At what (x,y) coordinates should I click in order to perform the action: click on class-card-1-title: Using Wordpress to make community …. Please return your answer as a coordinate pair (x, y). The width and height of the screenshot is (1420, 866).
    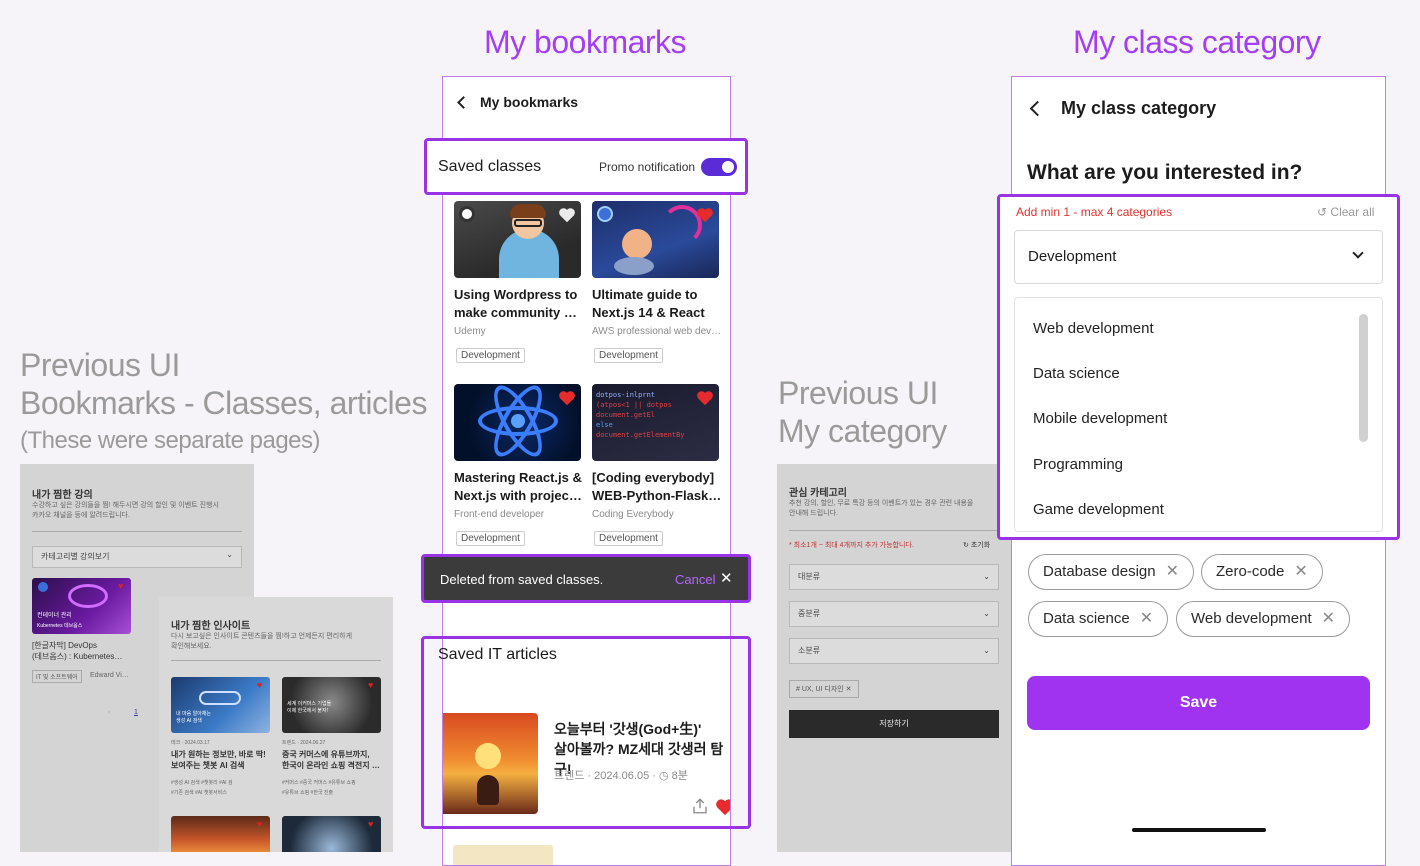
    Looking at the image, I should click on (519, 304).